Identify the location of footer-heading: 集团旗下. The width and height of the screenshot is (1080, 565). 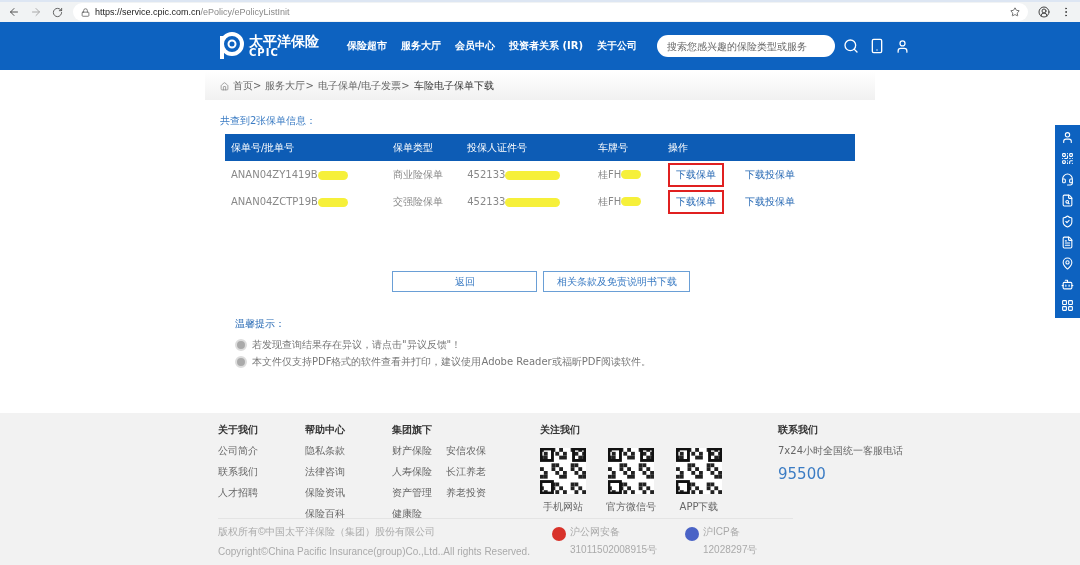
(412, 430).